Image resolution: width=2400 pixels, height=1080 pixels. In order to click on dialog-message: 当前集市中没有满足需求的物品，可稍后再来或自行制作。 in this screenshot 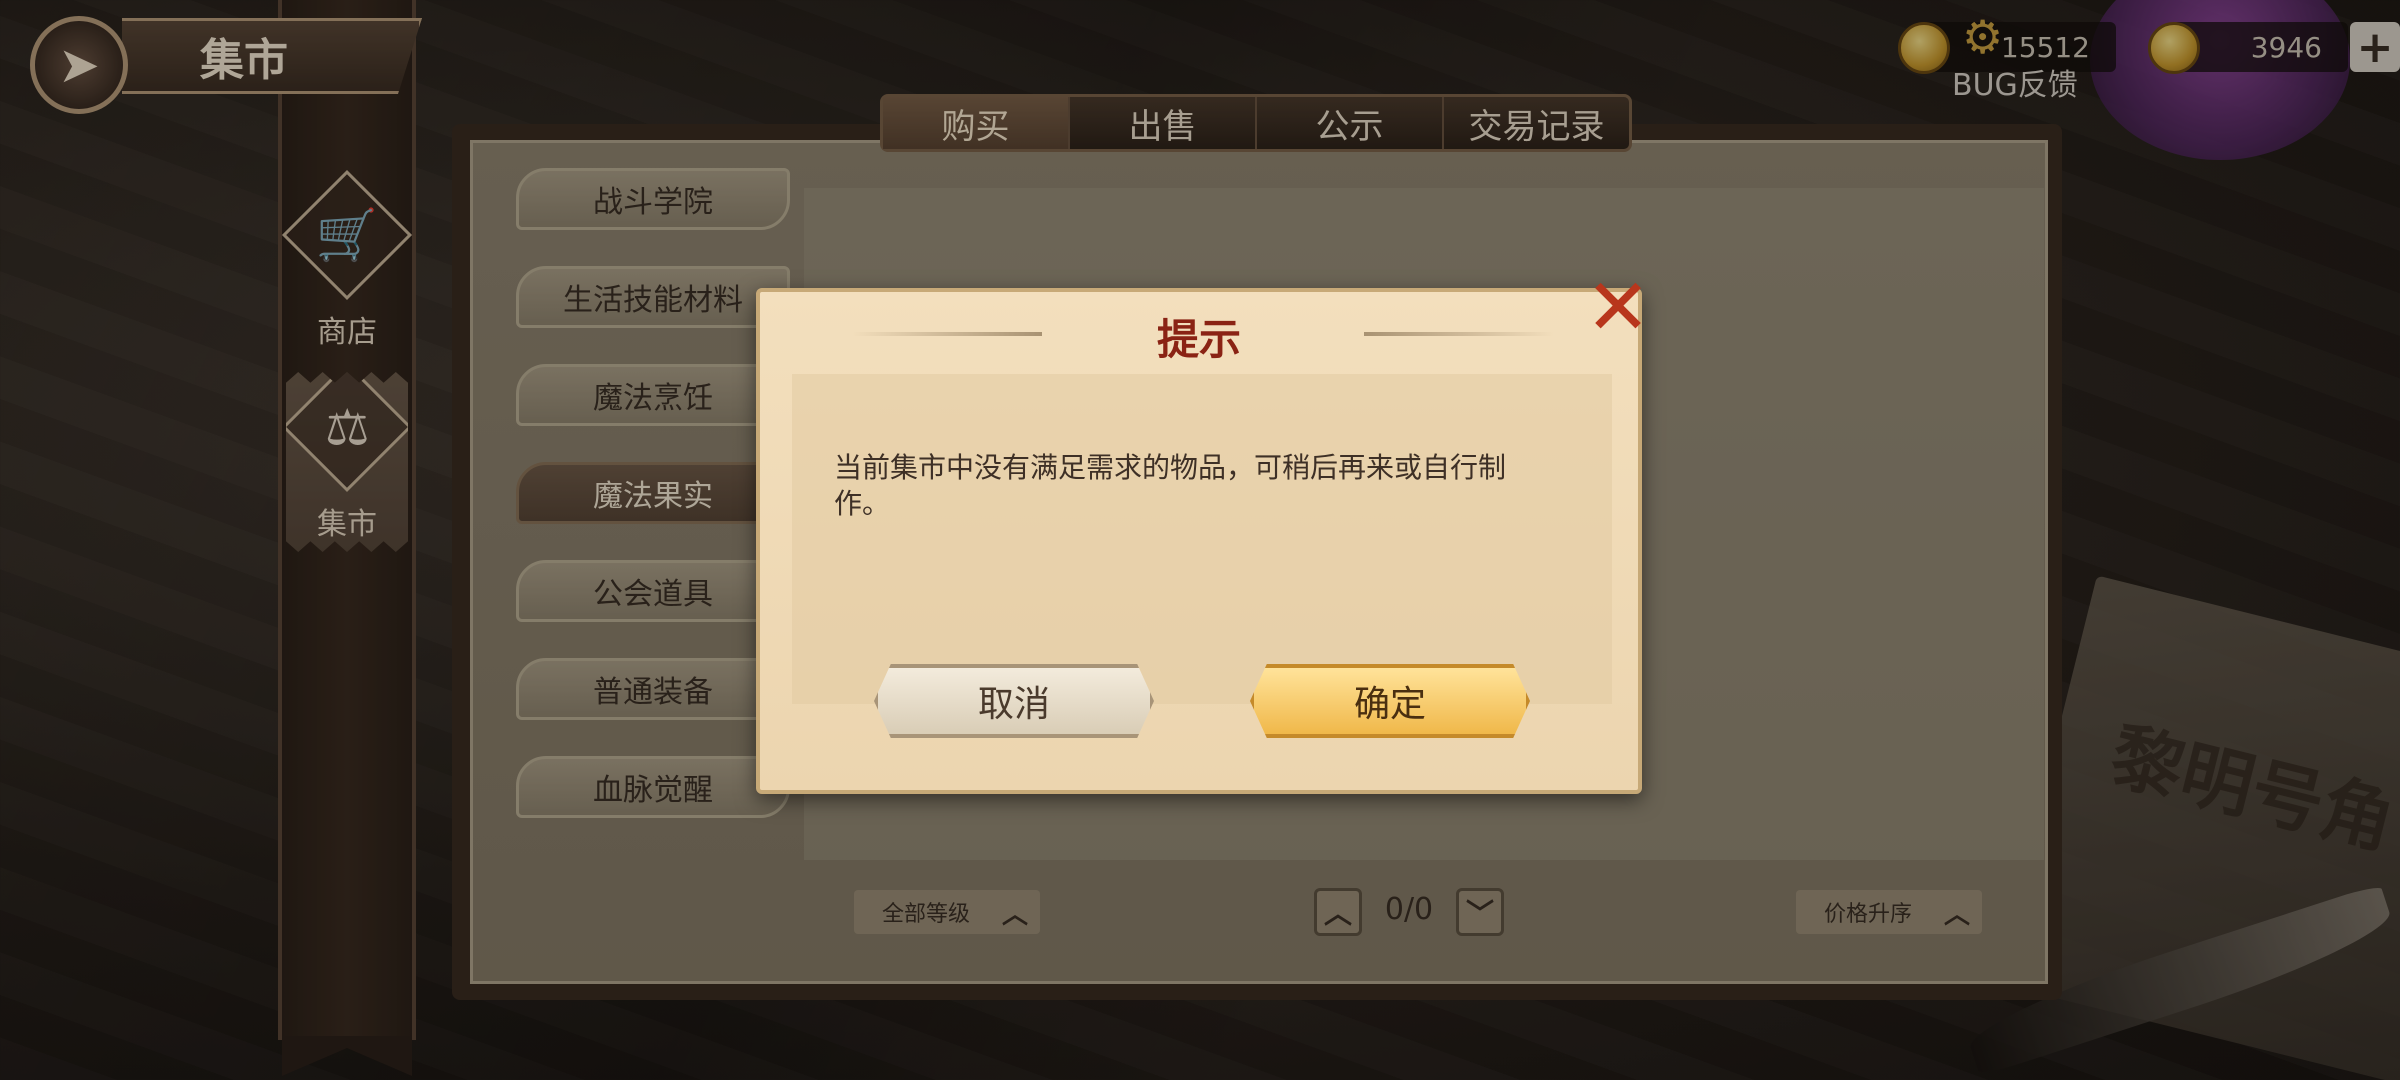, I will do `click(1170, 485)`.